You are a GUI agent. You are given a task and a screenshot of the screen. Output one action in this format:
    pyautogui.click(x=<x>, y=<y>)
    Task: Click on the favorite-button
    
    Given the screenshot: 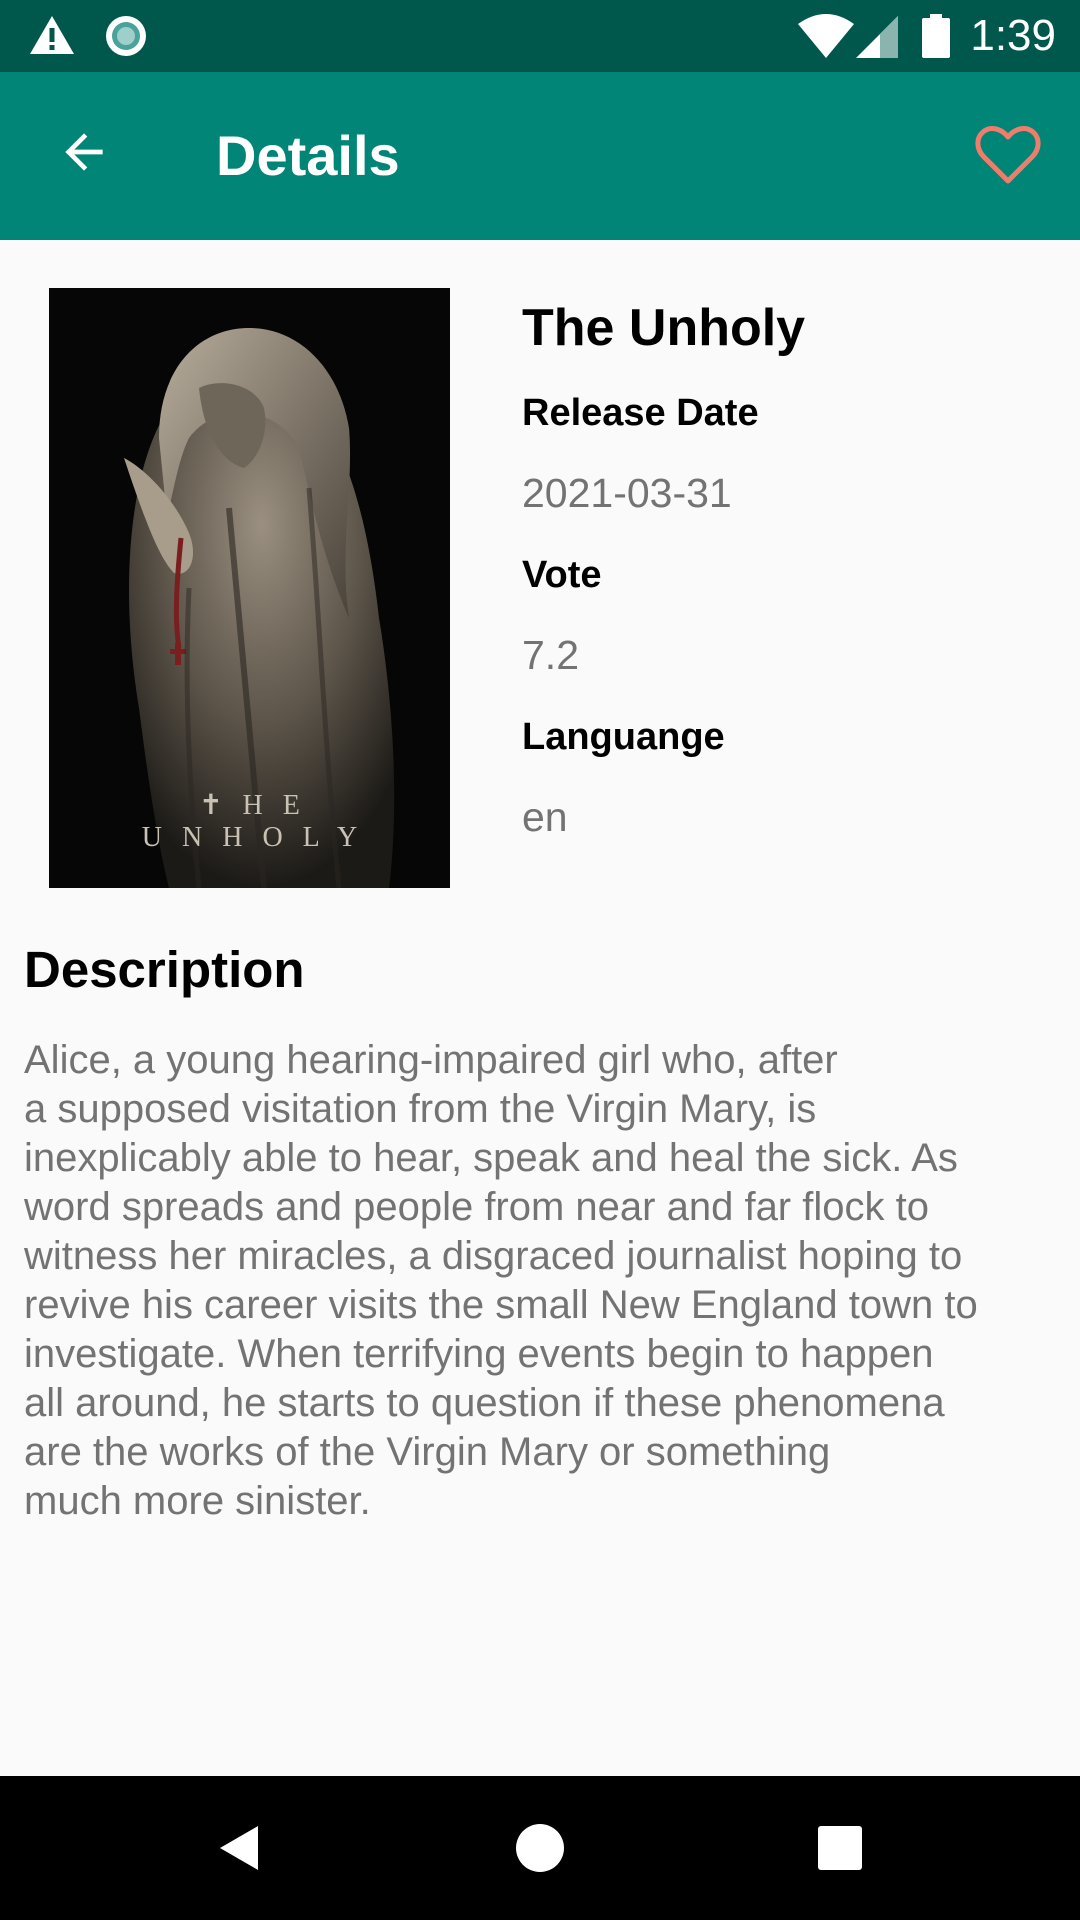 What is the action you would take?
    pyautogui.click(x=1008, y=156)
    